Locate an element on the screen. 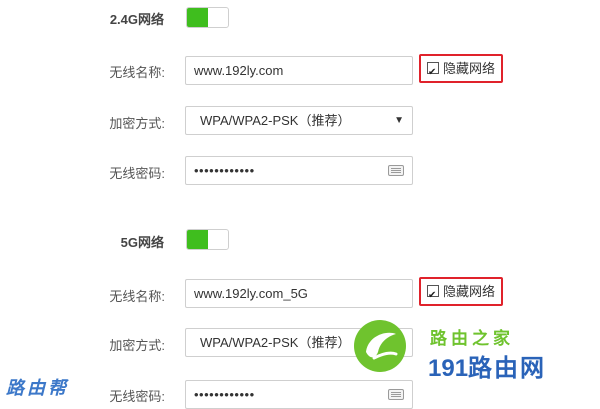 Image resolution: width=600 pixels, height=409 pixels. section-title-5g: 5G网络 is located at coordinates (142, 242).